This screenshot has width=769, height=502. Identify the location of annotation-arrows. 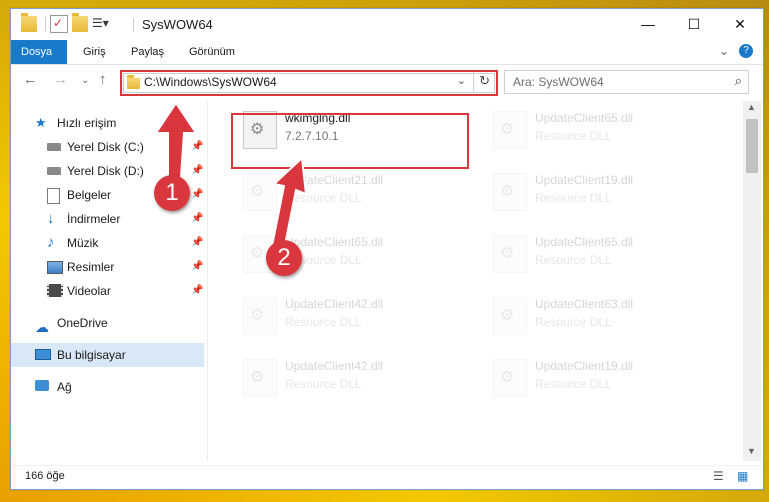
(231, 176).